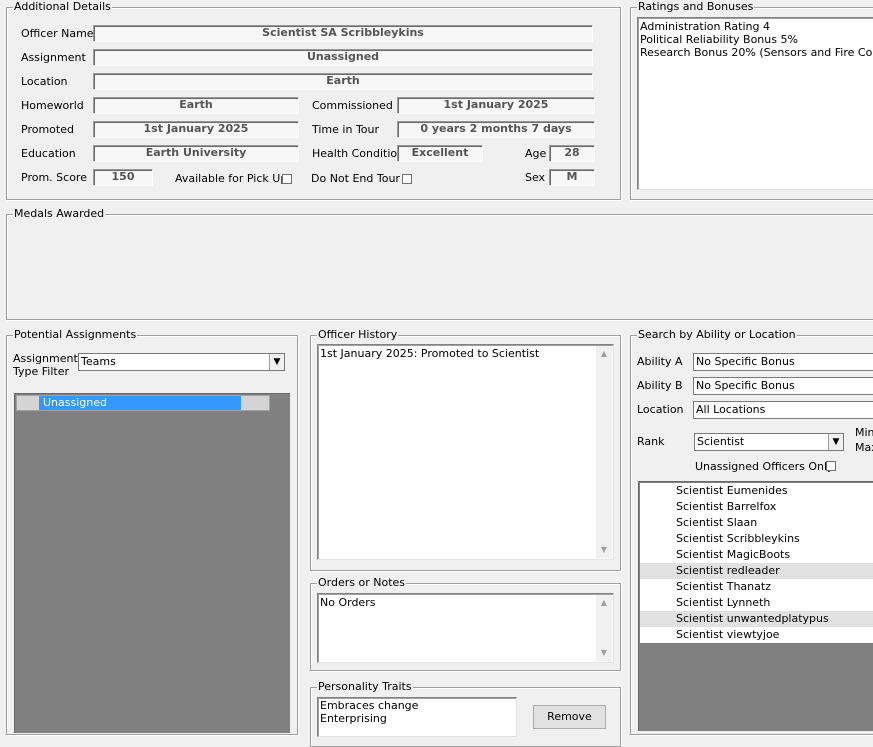 This screenshot has height=747, width=873. I want to click on rank-label: Rank, so click(651, 441).